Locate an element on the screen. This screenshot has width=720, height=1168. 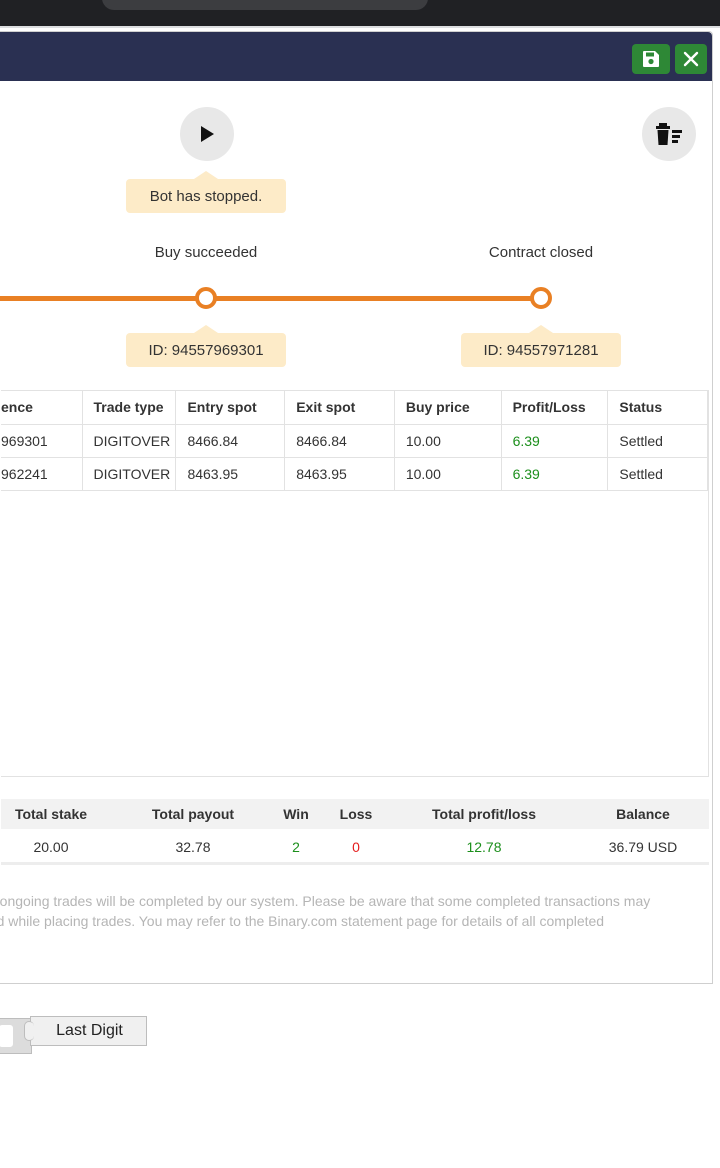
cell-exit-spot: 8463.95 is located at coordinates (339, 474).